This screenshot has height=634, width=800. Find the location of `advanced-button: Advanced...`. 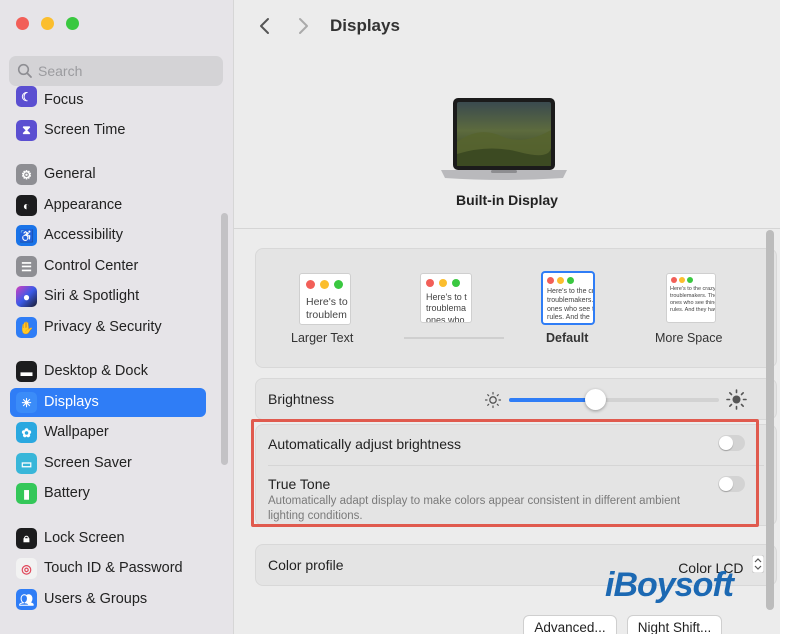

advanced-button: Advanced... is located at coordinates (570, 624).